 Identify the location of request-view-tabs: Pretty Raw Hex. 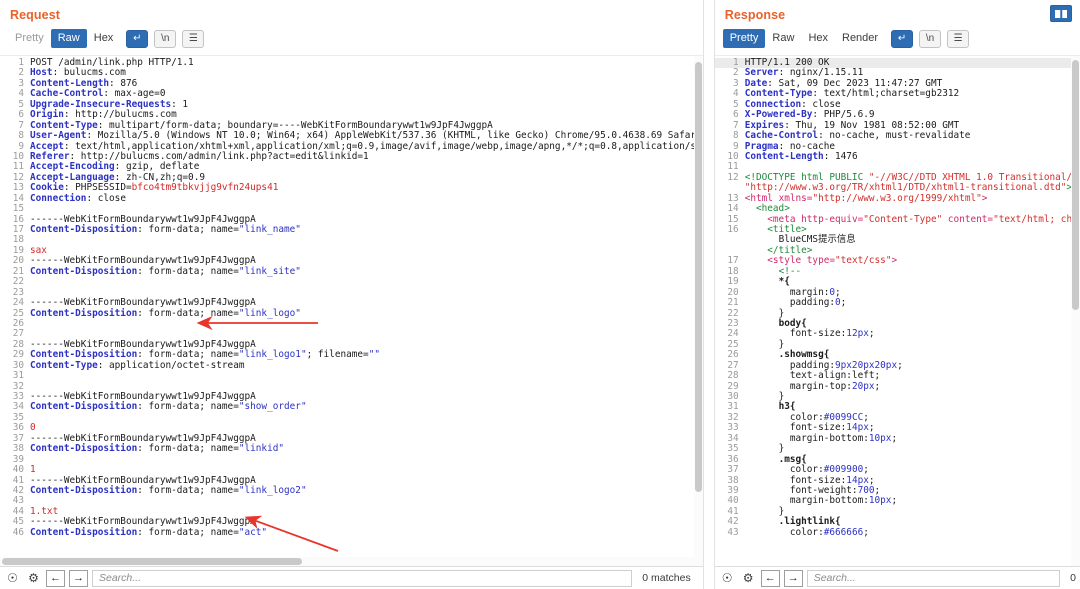
(64, 38).